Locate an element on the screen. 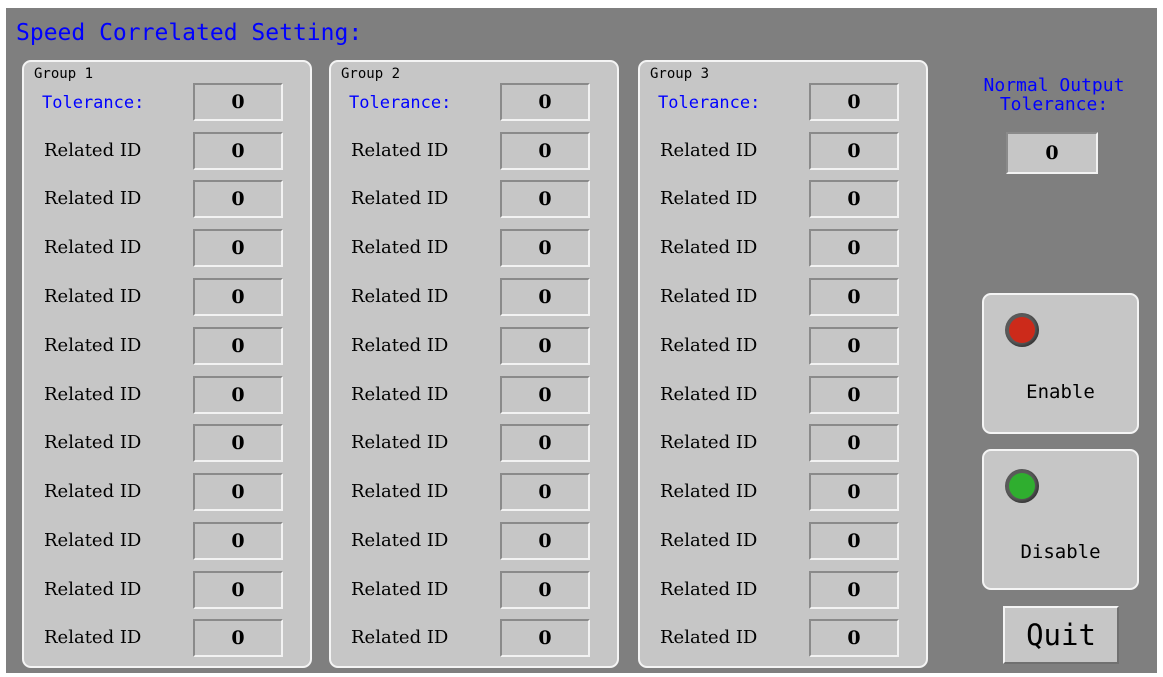 The width and height of the screenshot is (1163, 677). normal-output-tolerance-field: 0 is located at coordinates (1052, 153).